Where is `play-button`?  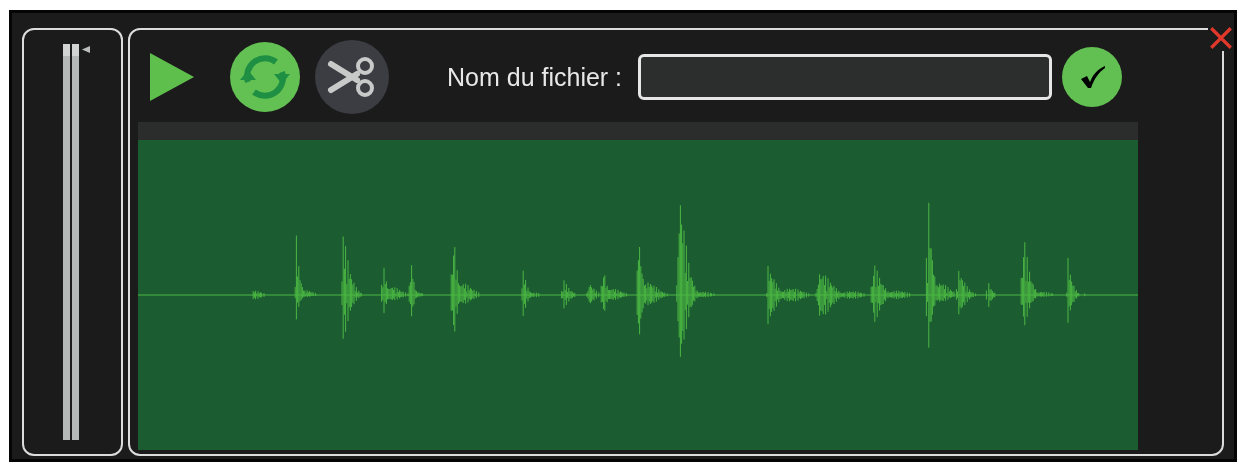
play-button is located at coordinates (172, 77).